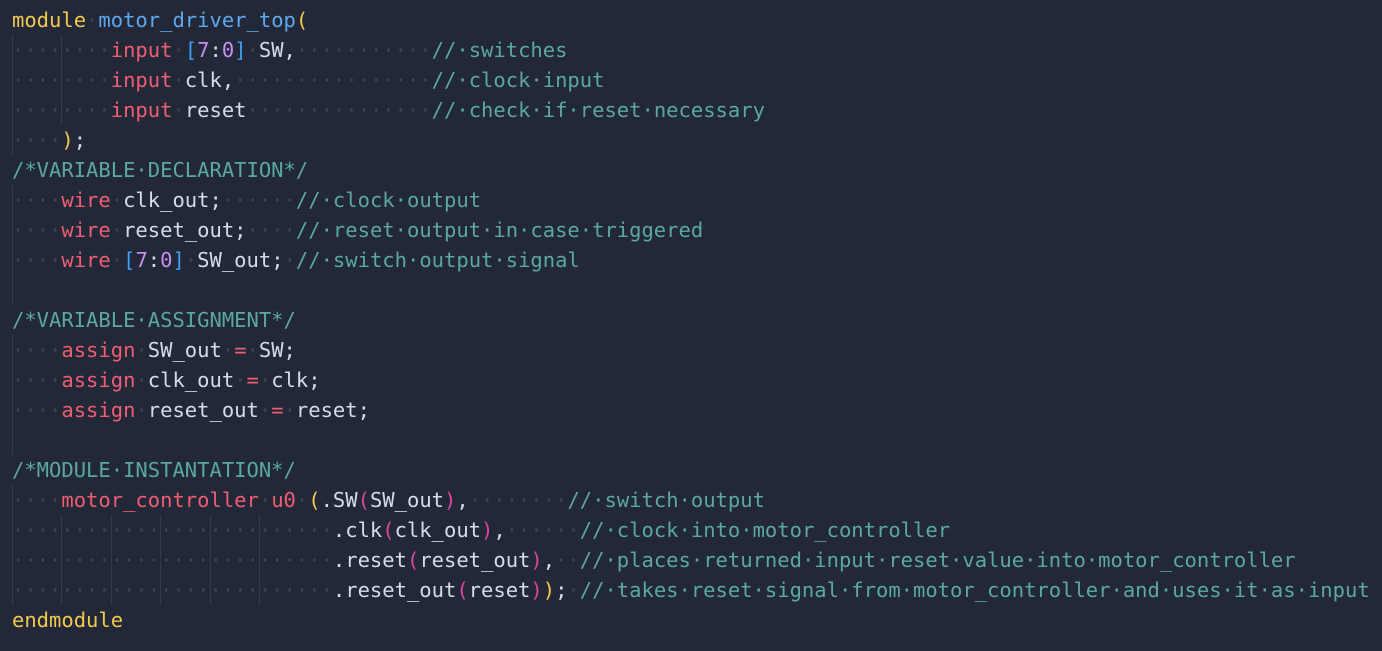  I want to click on code-line: /*VARIABLE·DECLARATION*/, so click(691, 170).